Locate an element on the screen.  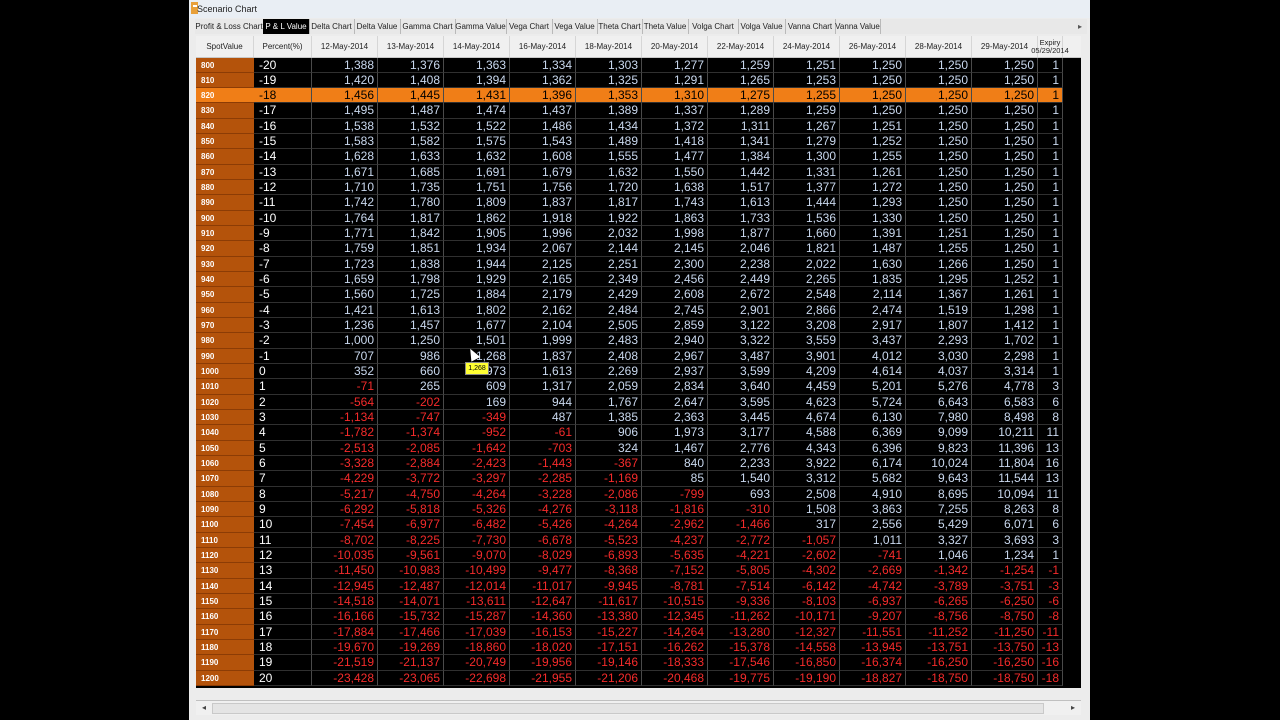
value-cell: -5,635 is located at coordinates (675, 556).